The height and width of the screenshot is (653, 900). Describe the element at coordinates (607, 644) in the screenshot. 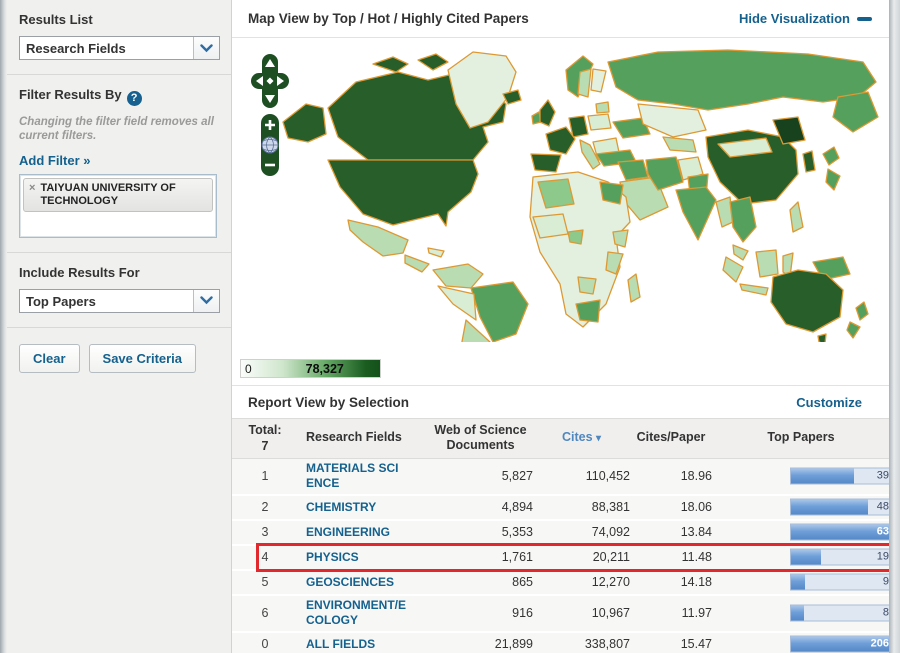

I see `cites-value: 338,807` at that location.